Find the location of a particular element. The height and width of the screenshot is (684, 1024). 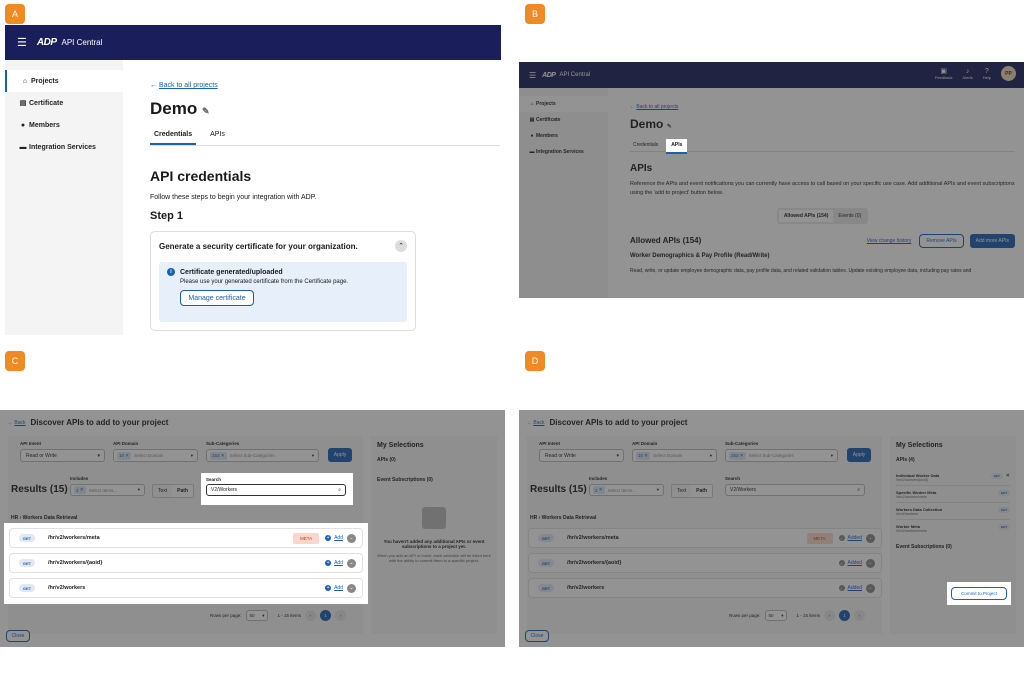

remove-apis-button: Remove APIs is located at coordinates (941, 240).